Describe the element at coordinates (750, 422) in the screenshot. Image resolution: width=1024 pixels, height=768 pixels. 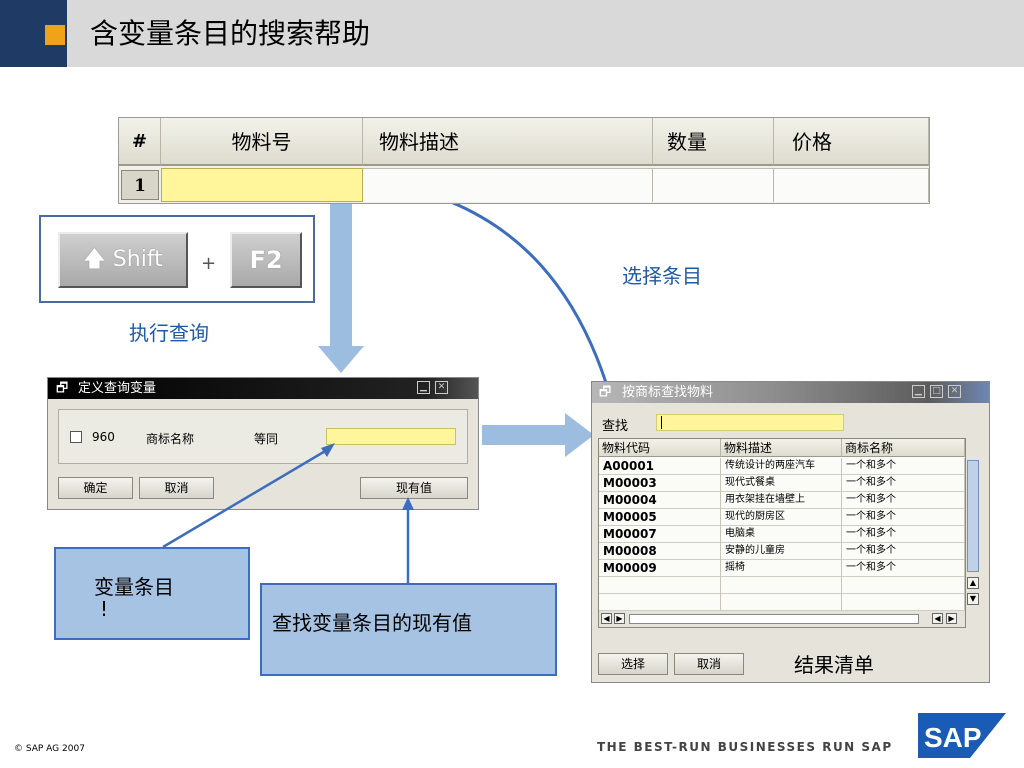
I see `find-input` at that location.